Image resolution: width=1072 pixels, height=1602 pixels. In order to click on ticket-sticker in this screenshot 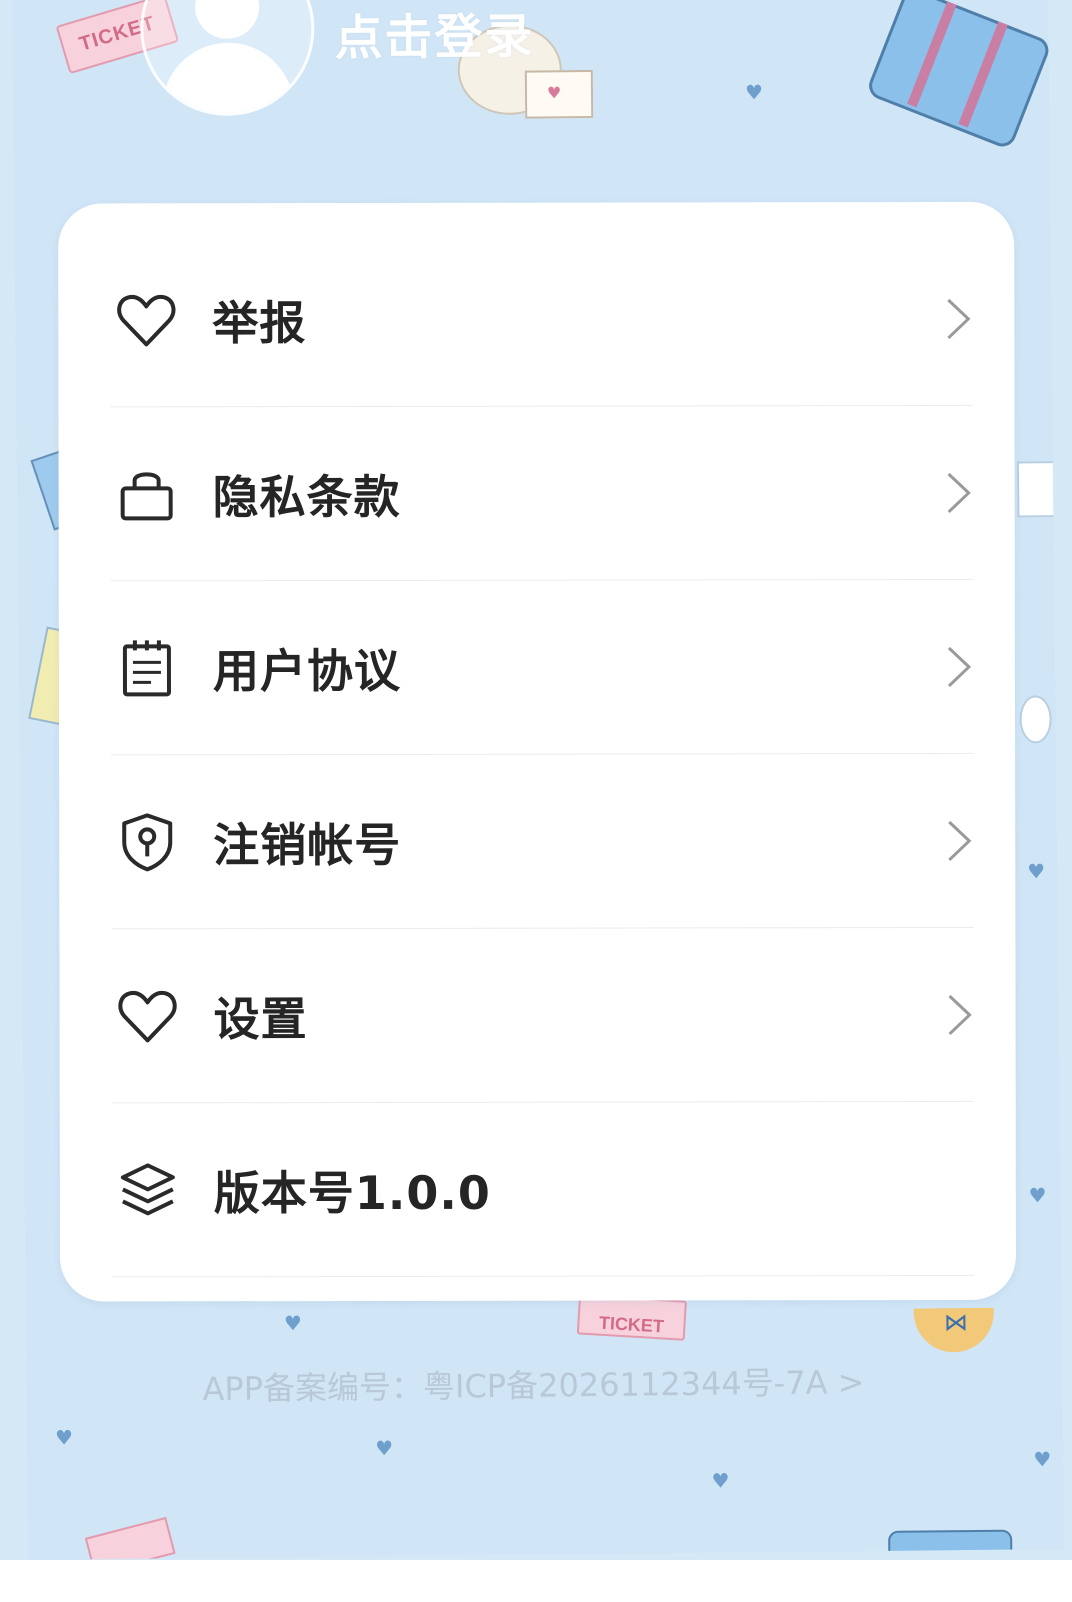, I will do `click(130, 1538)`.